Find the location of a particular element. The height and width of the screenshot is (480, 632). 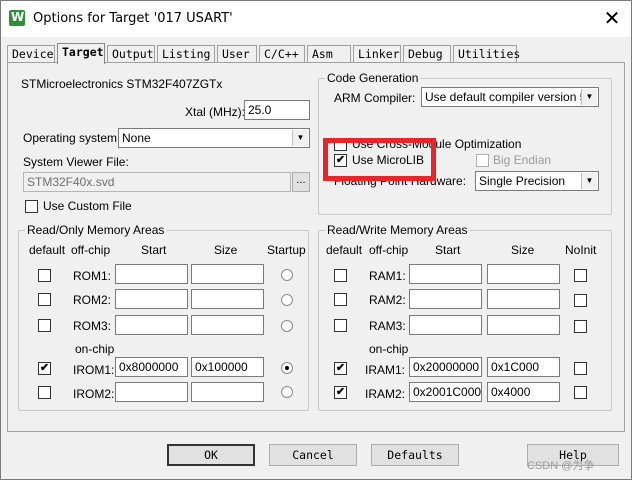

ro-onchip-label: on-chip is located at coordinates (95, 349).